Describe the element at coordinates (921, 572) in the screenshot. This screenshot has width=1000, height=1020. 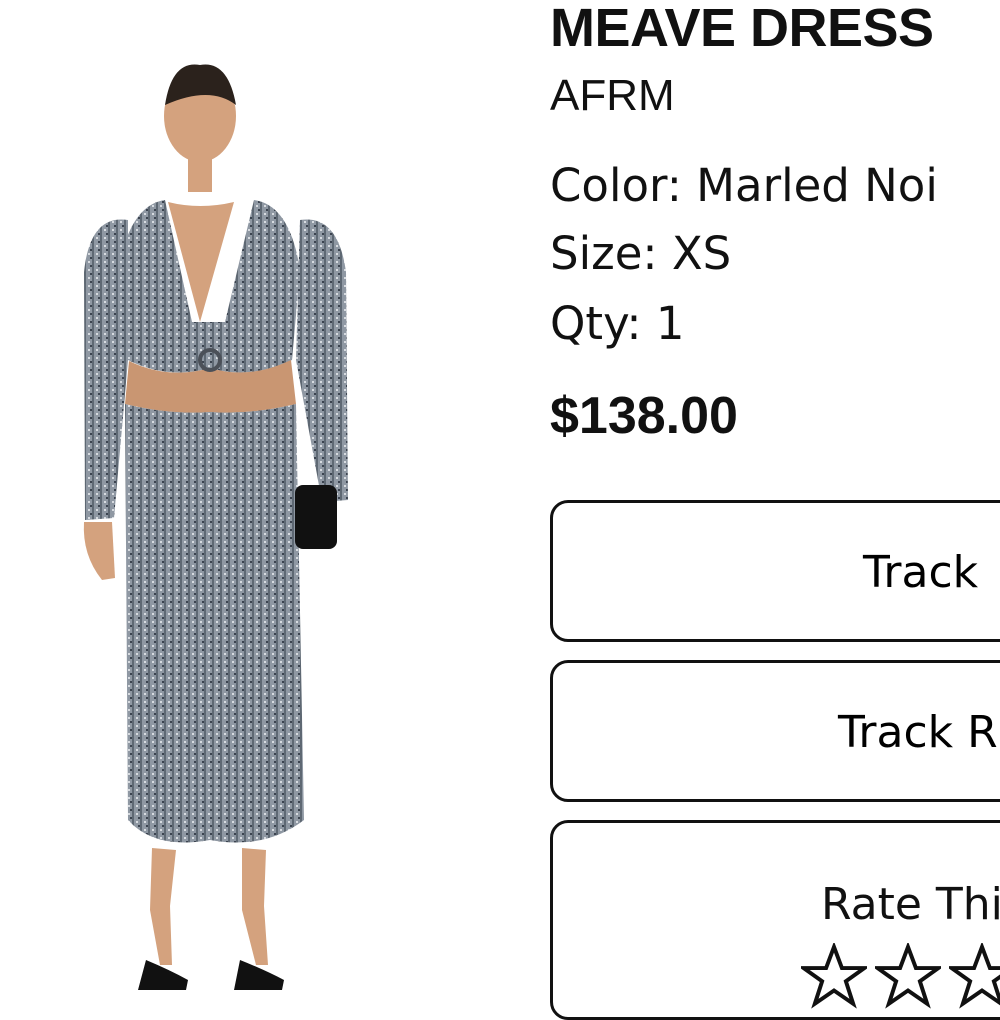
I see `track-order-label: Track` at that location.